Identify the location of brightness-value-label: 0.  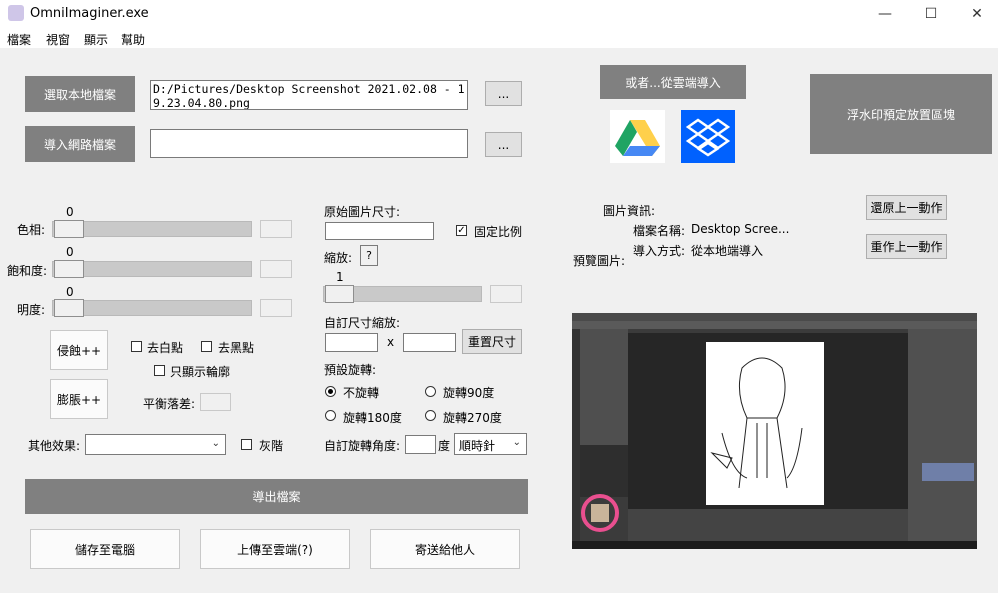
(70, 292).